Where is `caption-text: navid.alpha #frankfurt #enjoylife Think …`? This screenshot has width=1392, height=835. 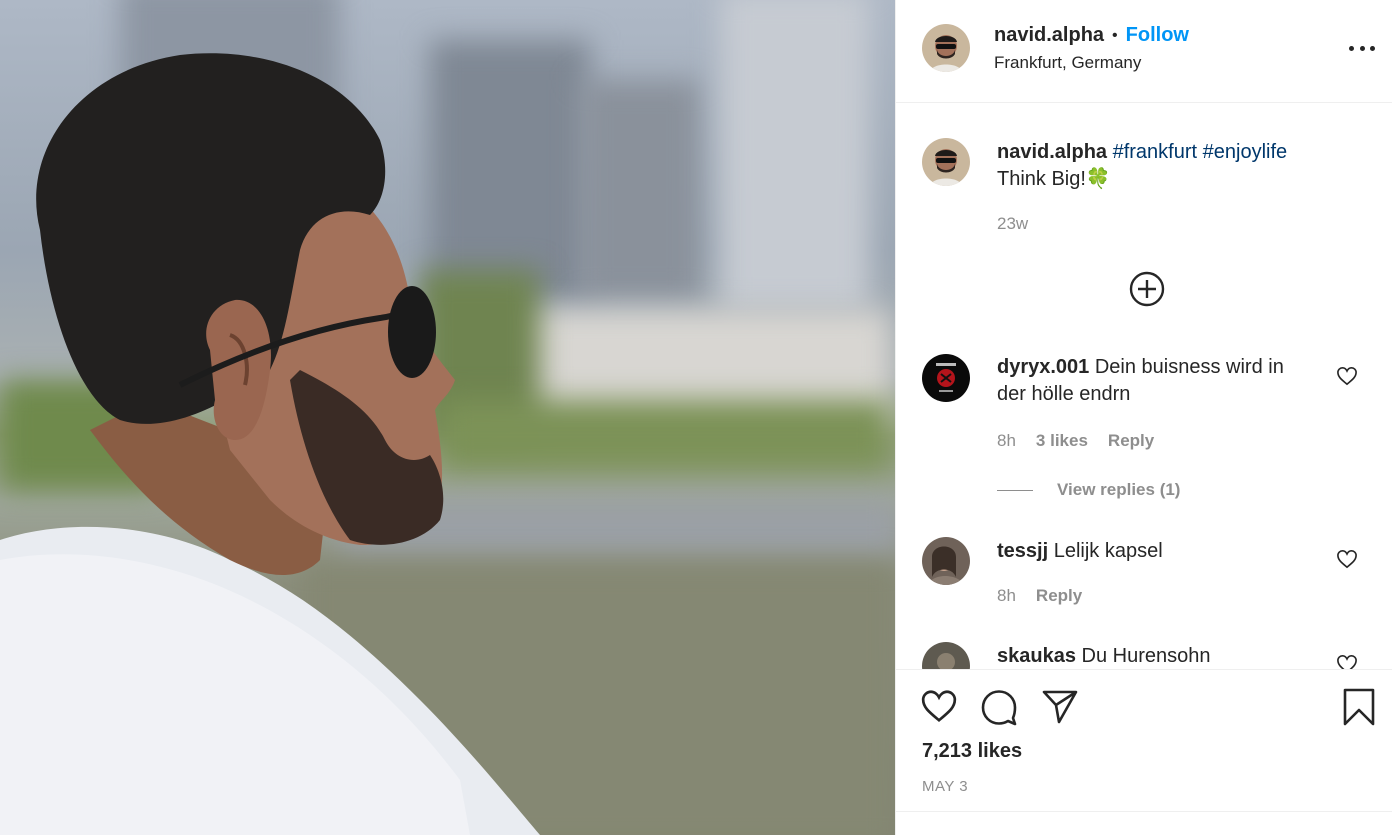
caption-text: navid.alpha #frankfurt #enjoylife Think … is located at coordinates (1157, 166).